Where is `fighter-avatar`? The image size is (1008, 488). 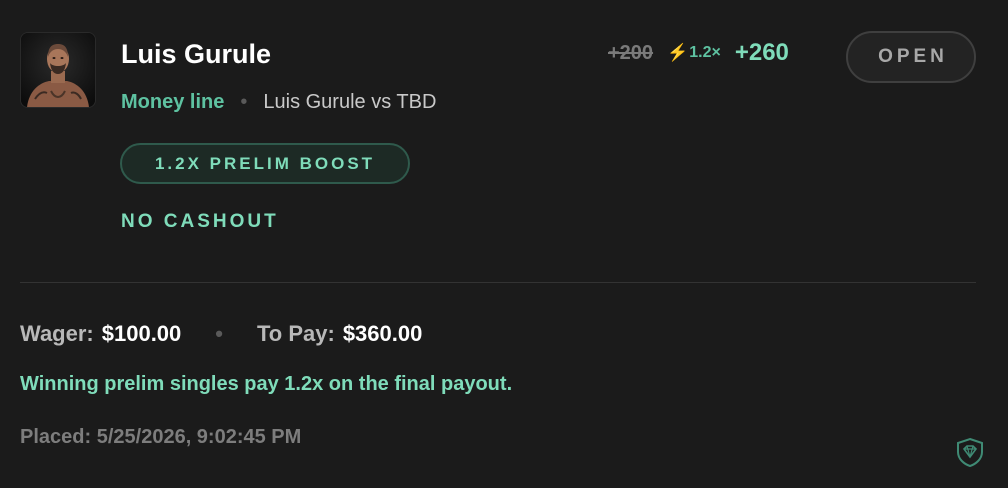 fighter-avatar is located at coordinates (58, 70).